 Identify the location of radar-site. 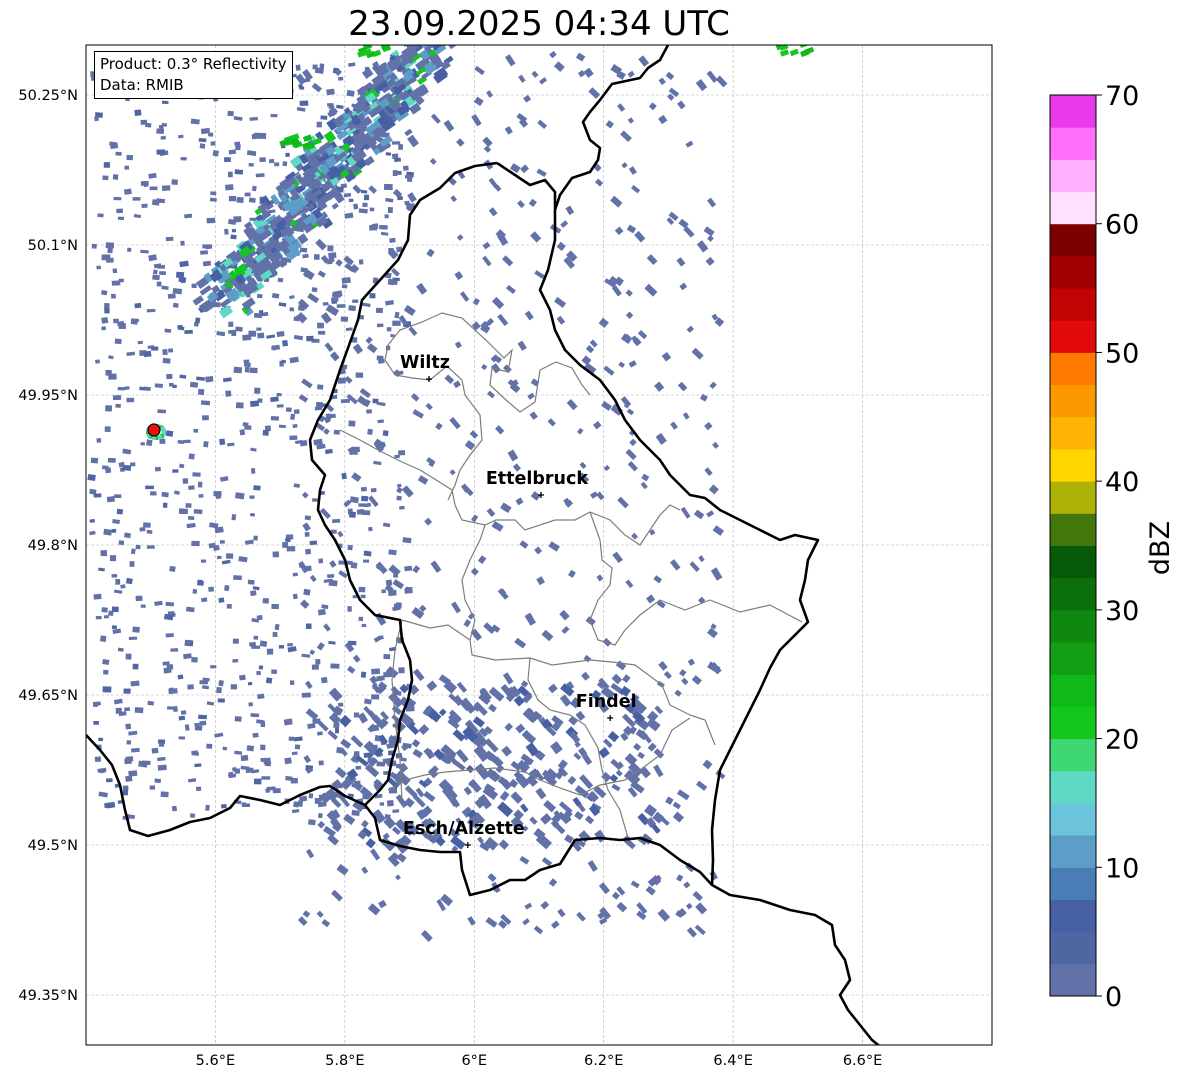
(154, 430).